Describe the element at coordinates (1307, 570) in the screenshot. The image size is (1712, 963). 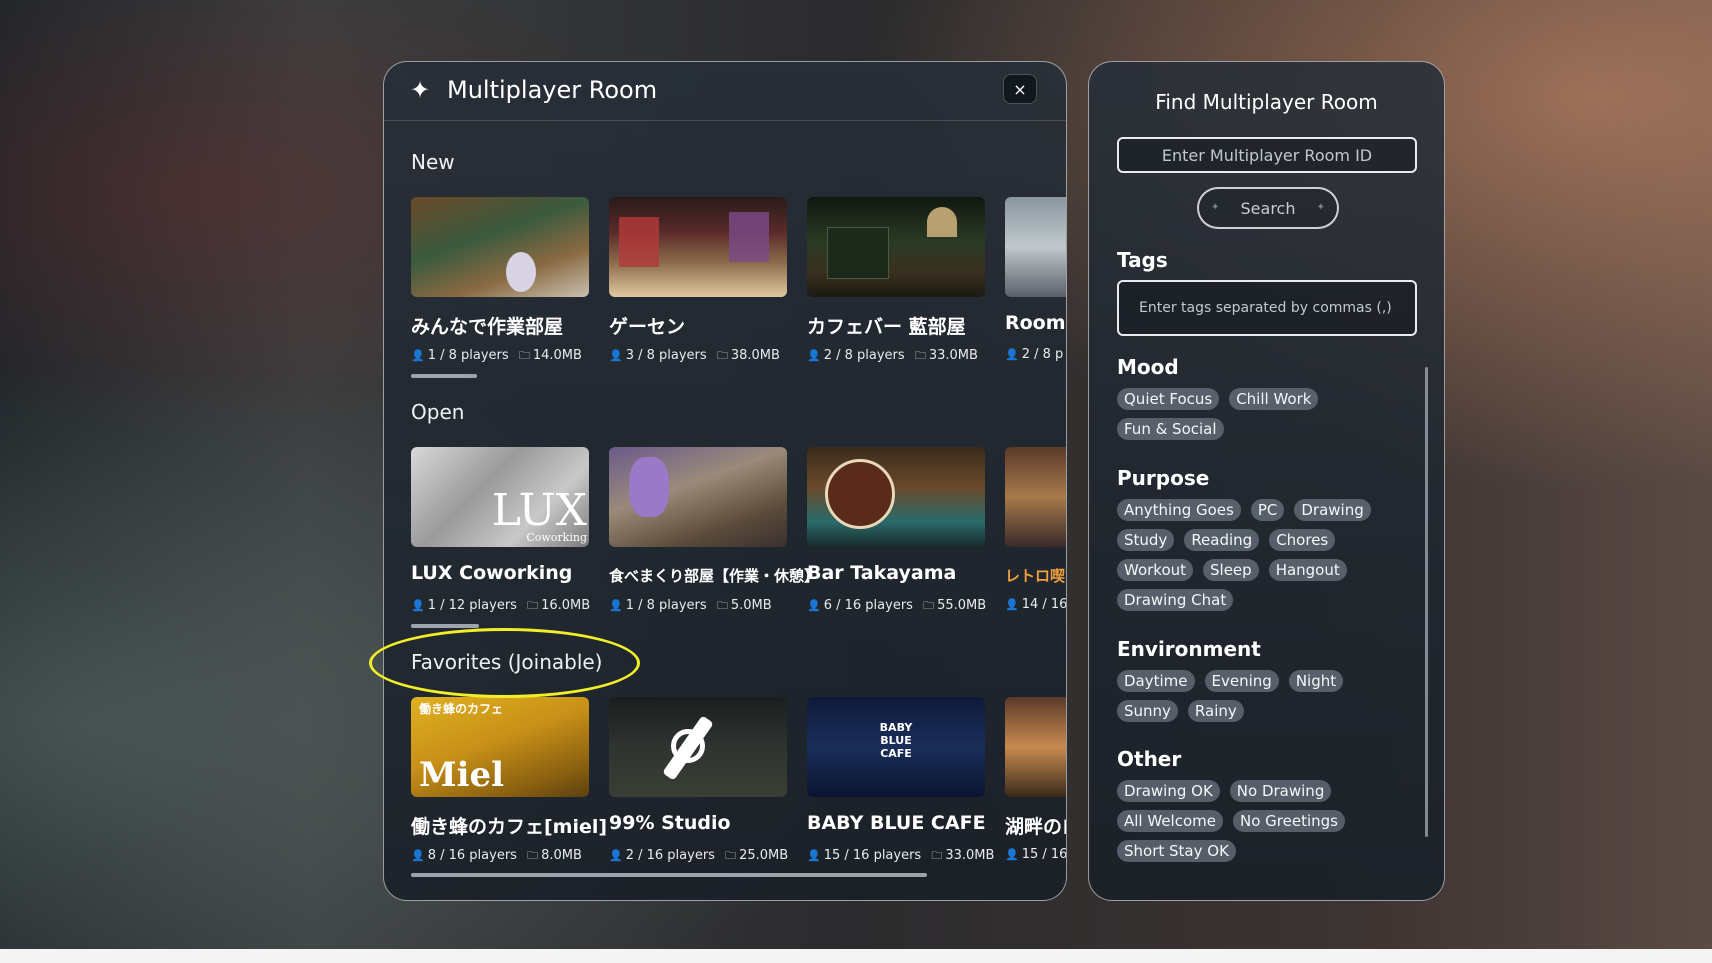
I see `tag-chip: Hangout` at that location.